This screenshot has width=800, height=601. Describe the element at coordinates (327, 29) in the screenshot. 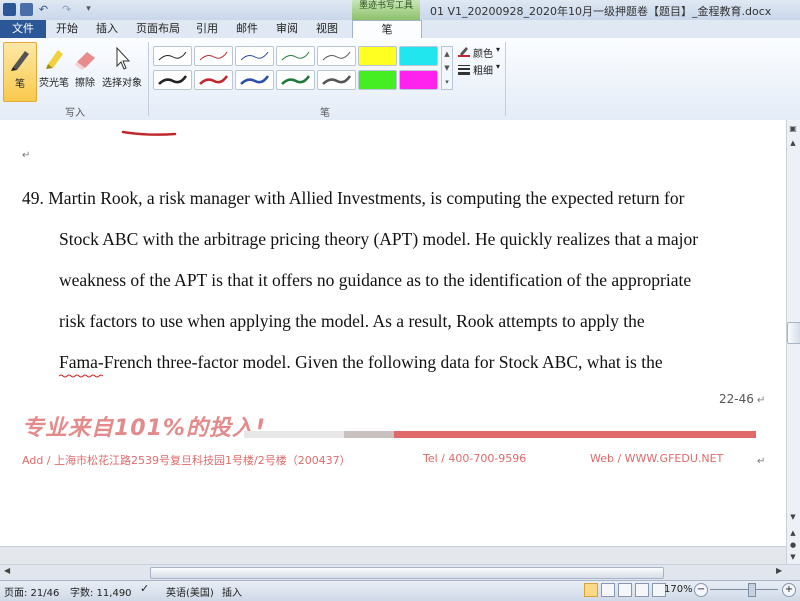

I see `tab-view: 视图` at that location.